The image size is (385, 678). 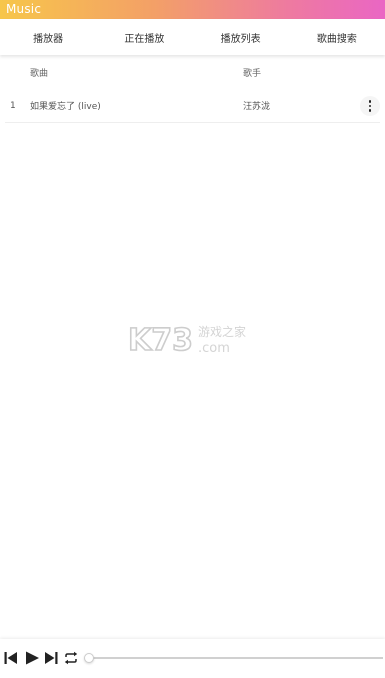 I want to click on header-song: 歌曲, so click(x=39, y=73).